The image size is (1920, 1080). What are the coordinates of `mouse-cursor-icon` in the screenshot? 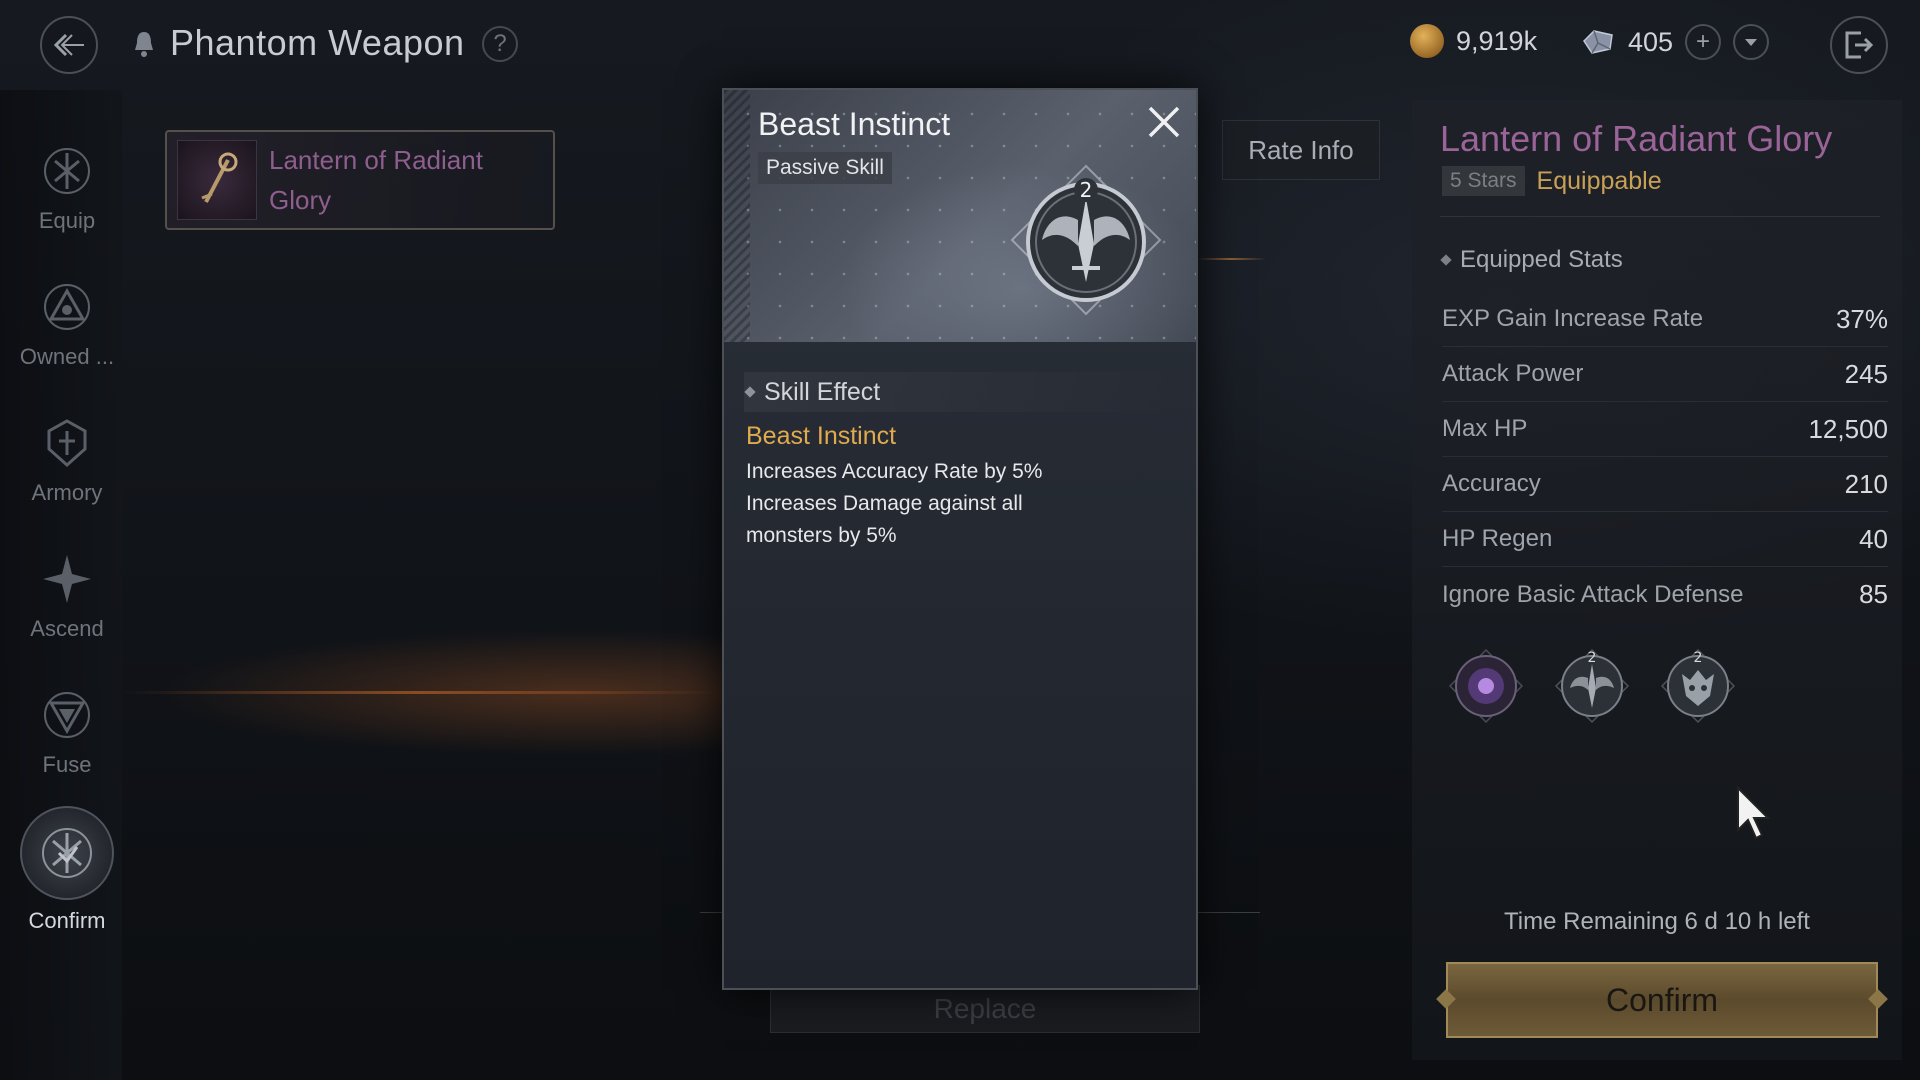 It's located at (1754, 813).